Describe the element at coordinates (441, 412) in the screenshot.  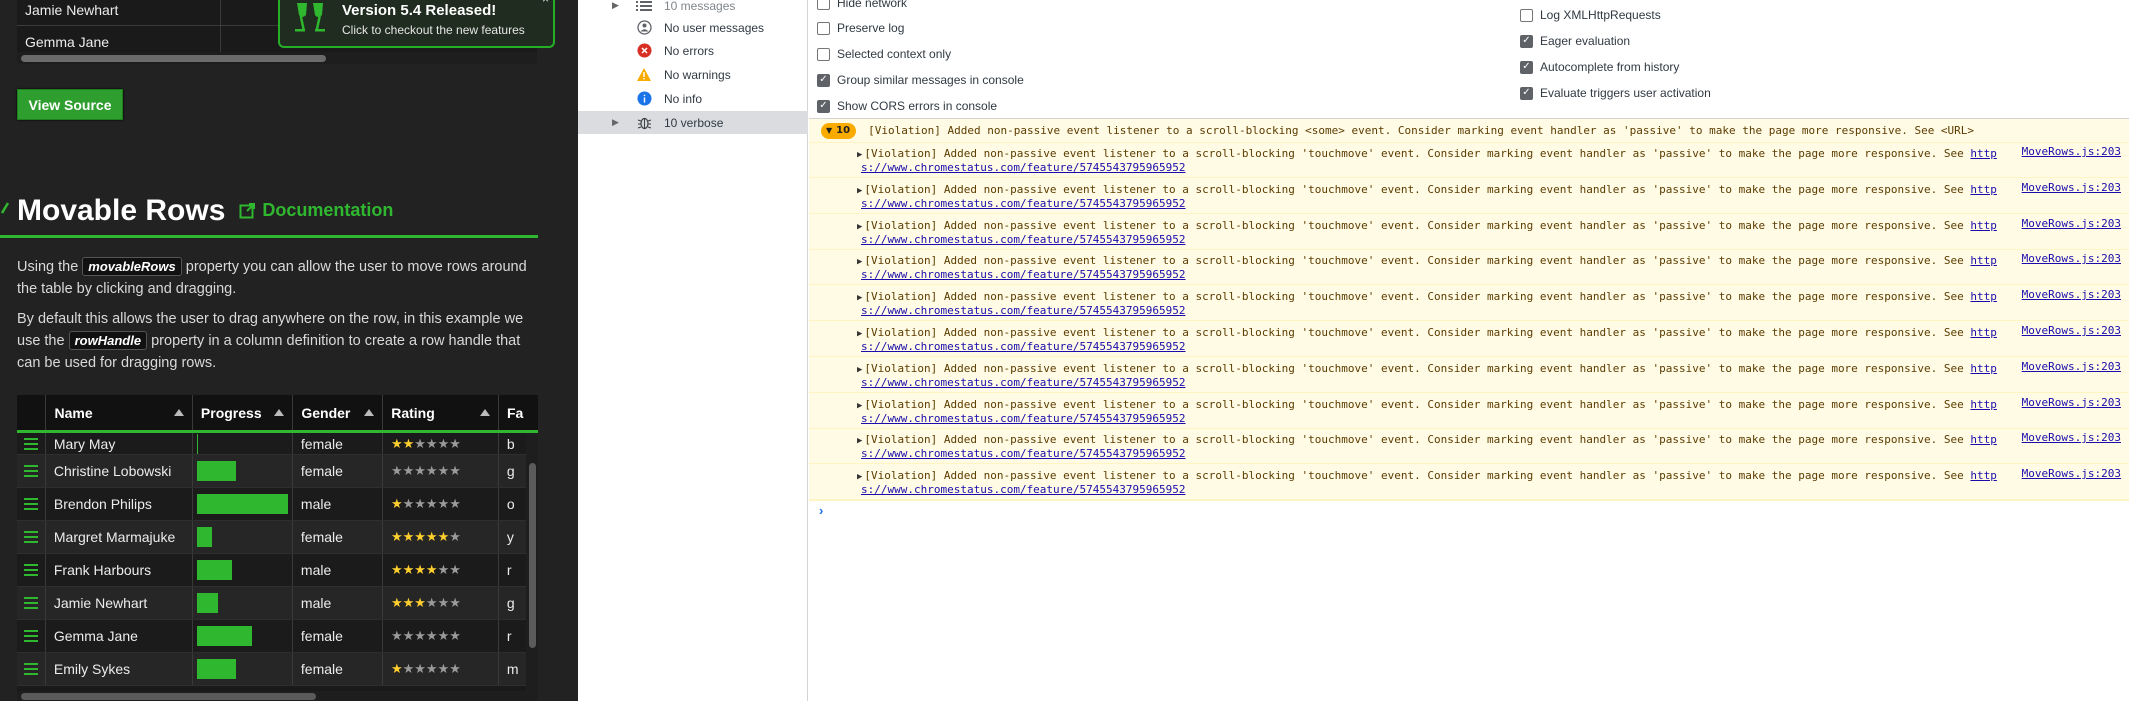
I see `column-header-rating: Rating` at that location.